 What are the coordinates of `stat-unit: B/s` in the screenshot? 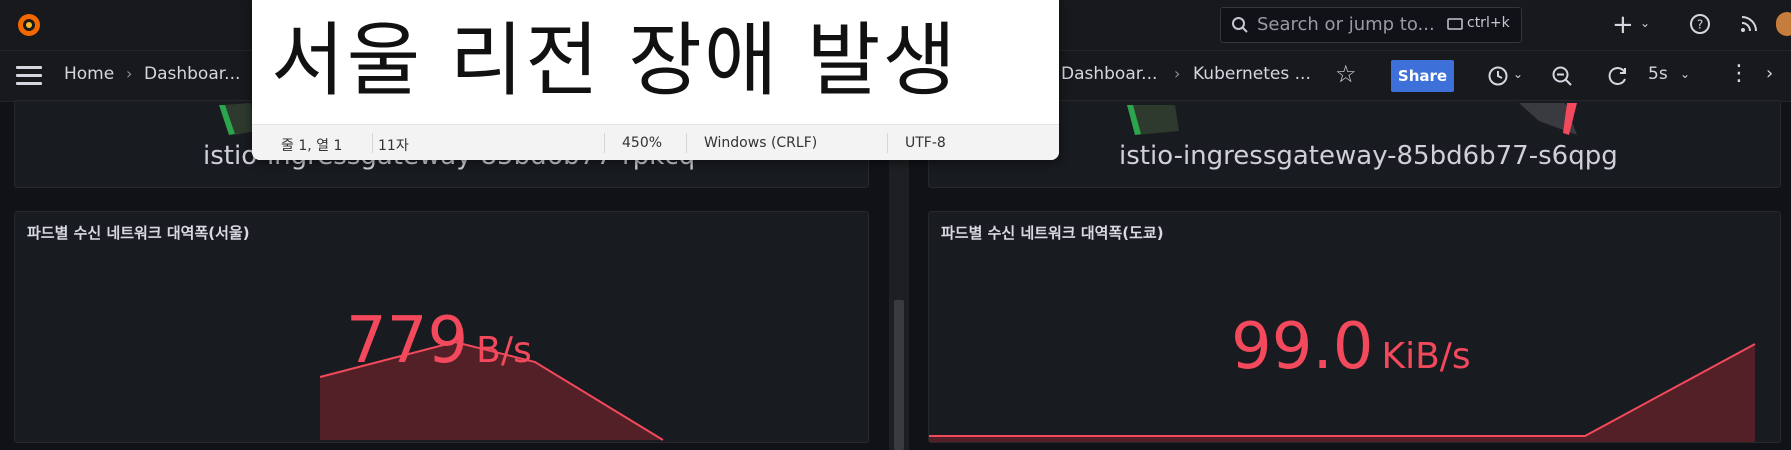 It's located at (504, 350).